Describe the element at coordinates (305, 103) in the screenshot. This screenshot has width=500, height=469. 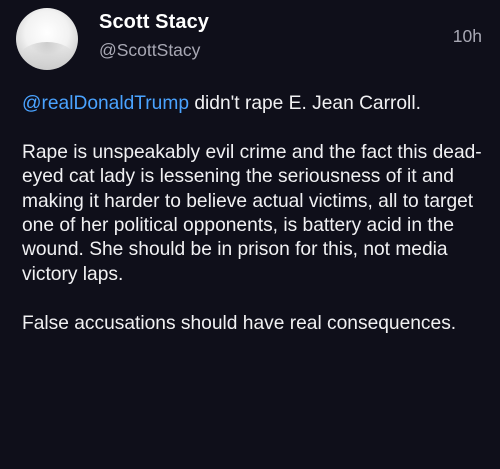
I see `paragraph-1-text: didn't rape E. Jean Carroll.` at that location.